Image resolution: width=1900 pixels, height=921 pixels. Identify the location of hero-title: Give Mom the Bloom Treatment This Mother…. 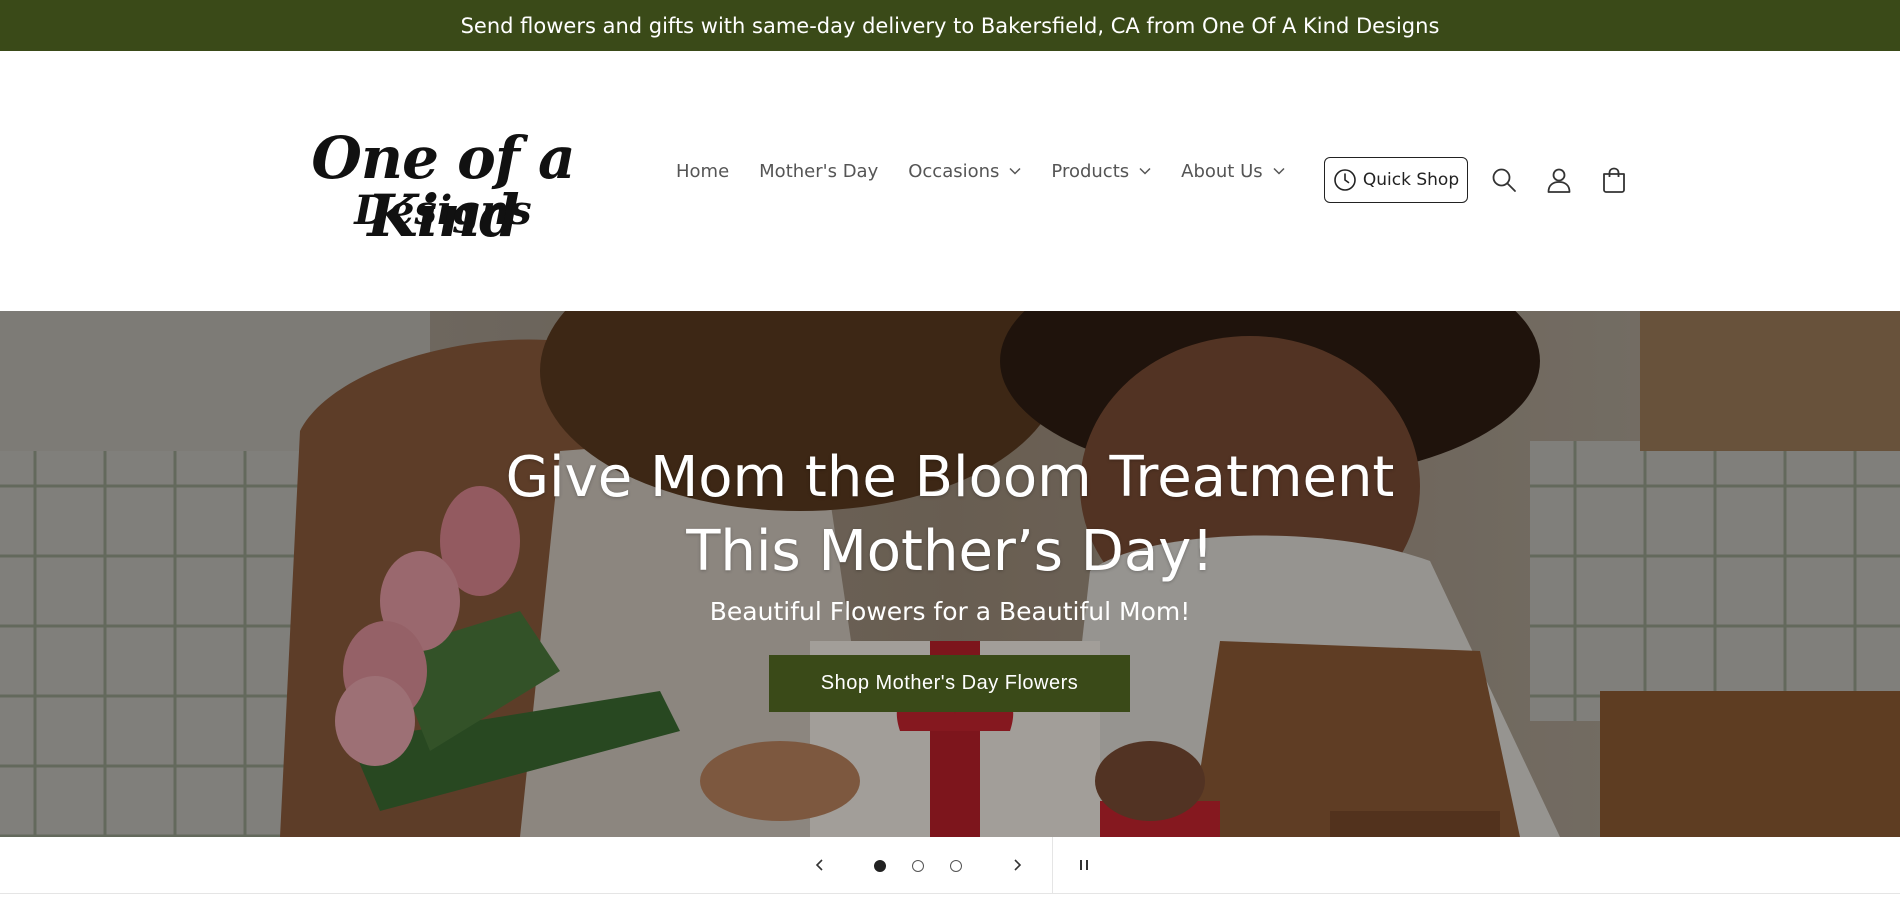
(950, 515).